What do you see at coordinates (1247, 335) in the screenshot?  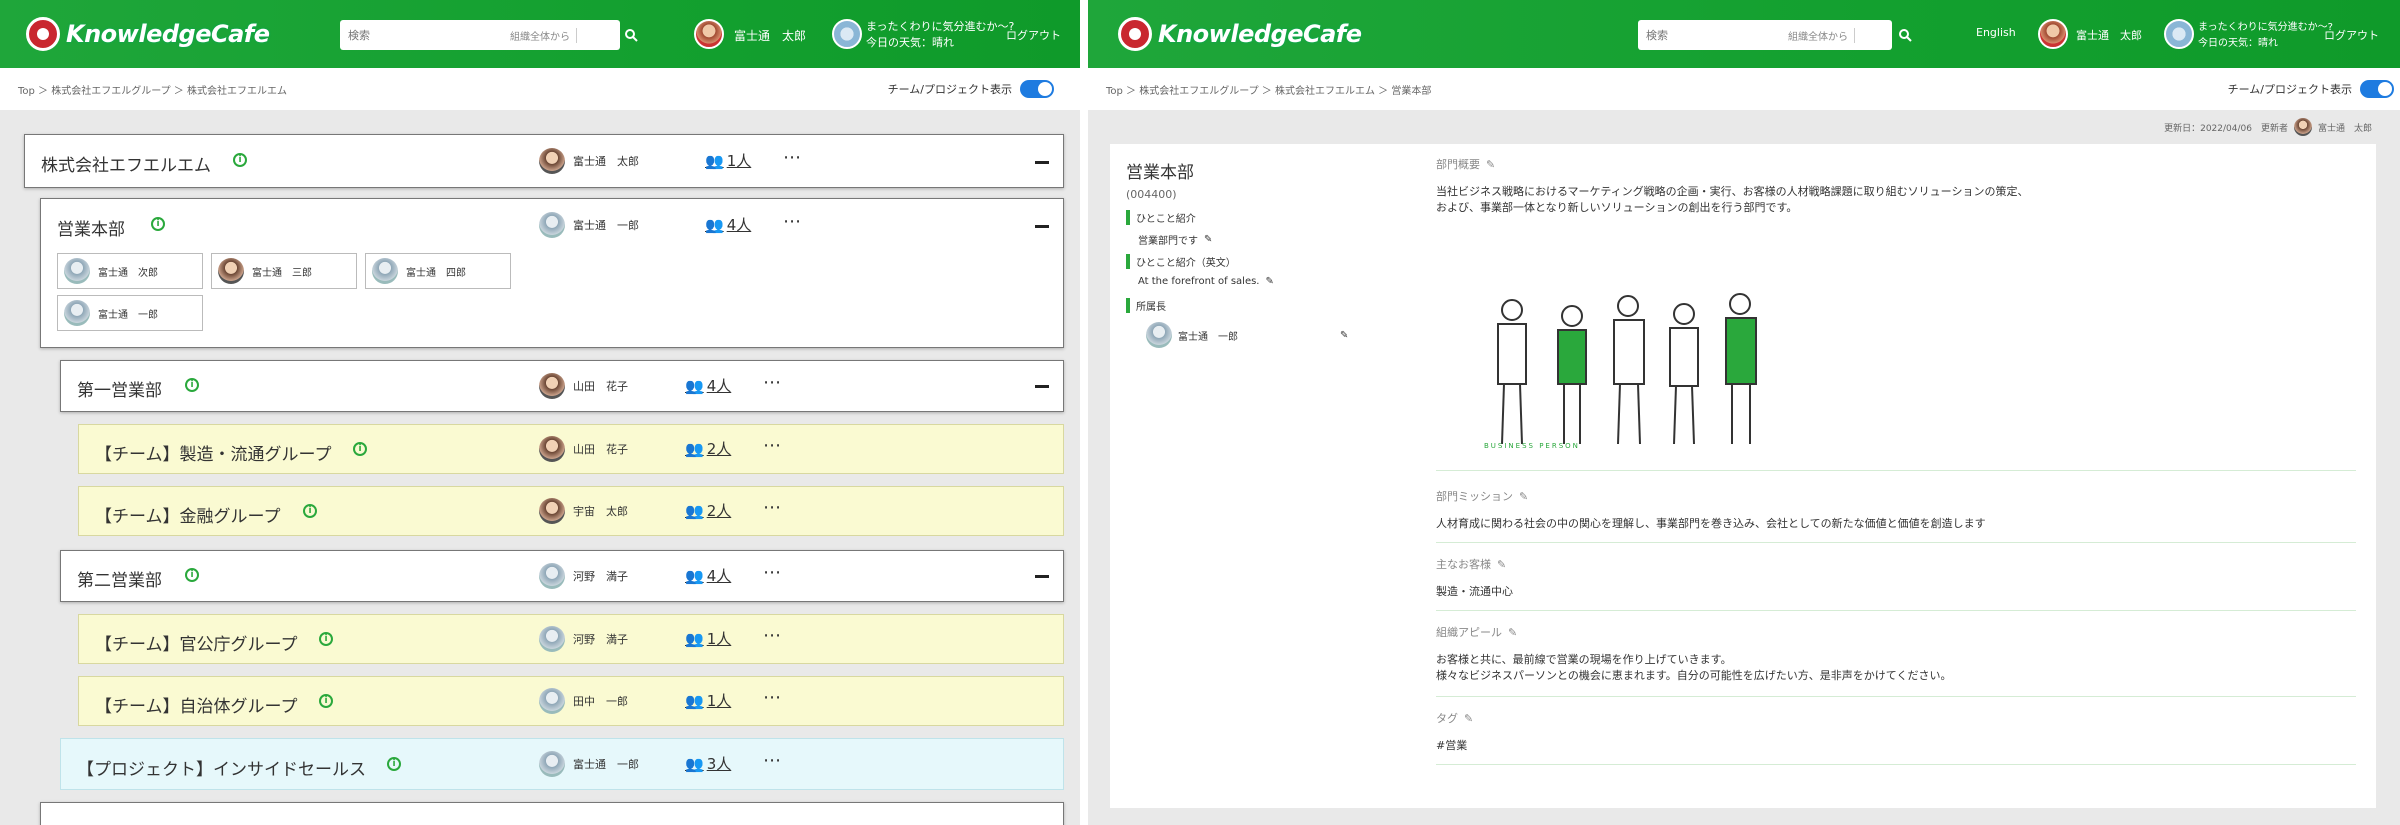 I see `head-value: 富士通 一郎 ✎` at bounding box center [1247, 335].